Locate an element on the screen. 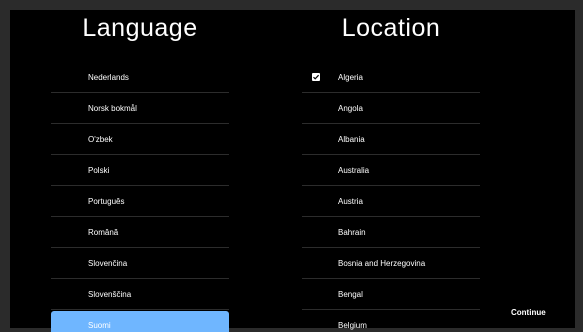  language-item-portugues: Português is located at coordinates (140, 201).